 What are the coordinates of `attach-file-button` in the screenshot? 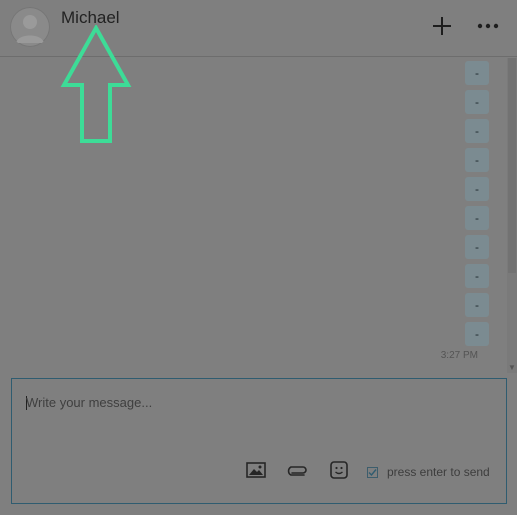 It's located at (297, 470).